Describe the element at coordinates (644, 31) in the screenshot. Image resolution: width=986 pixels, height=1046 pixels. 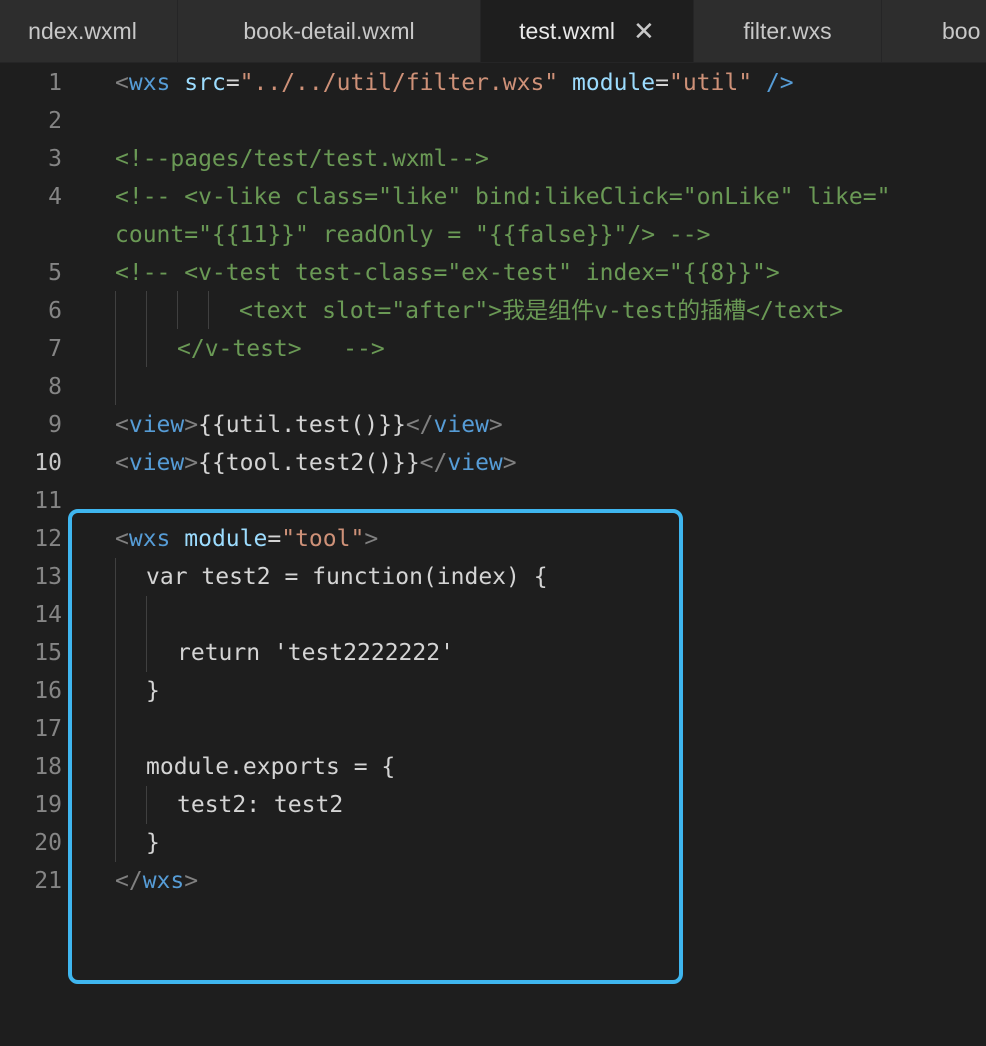
I see `close-icon: ✕` at that location.